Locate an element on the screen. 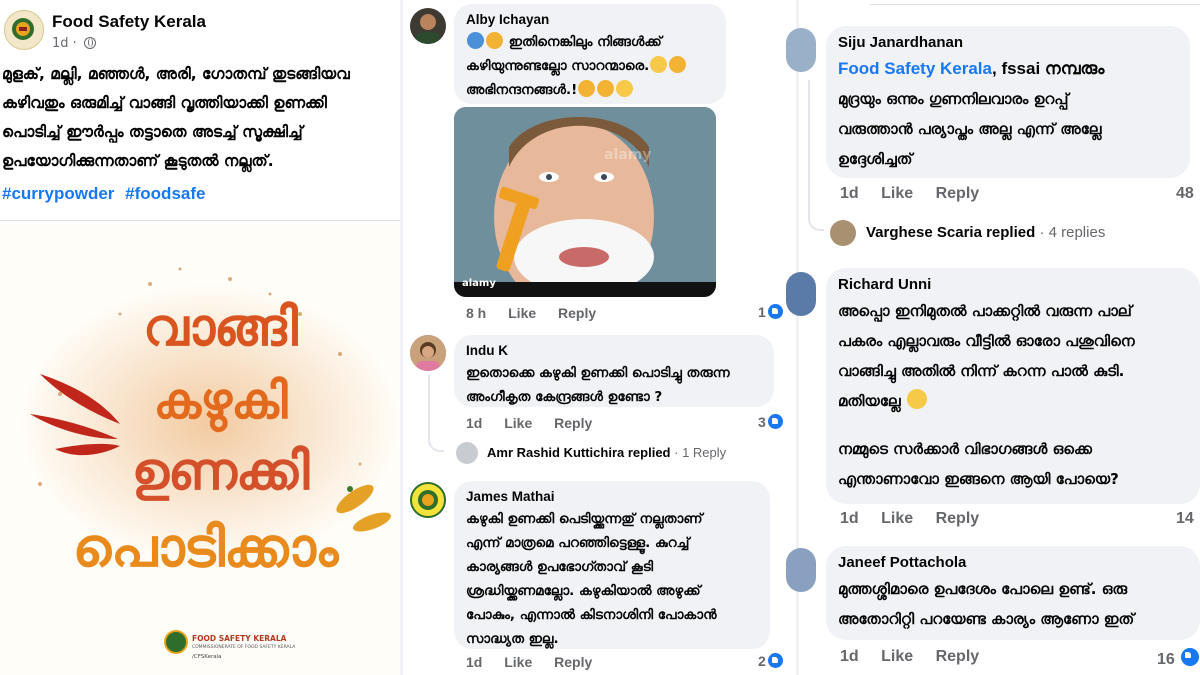  meme-graphic is located at coordinates (585, 202).